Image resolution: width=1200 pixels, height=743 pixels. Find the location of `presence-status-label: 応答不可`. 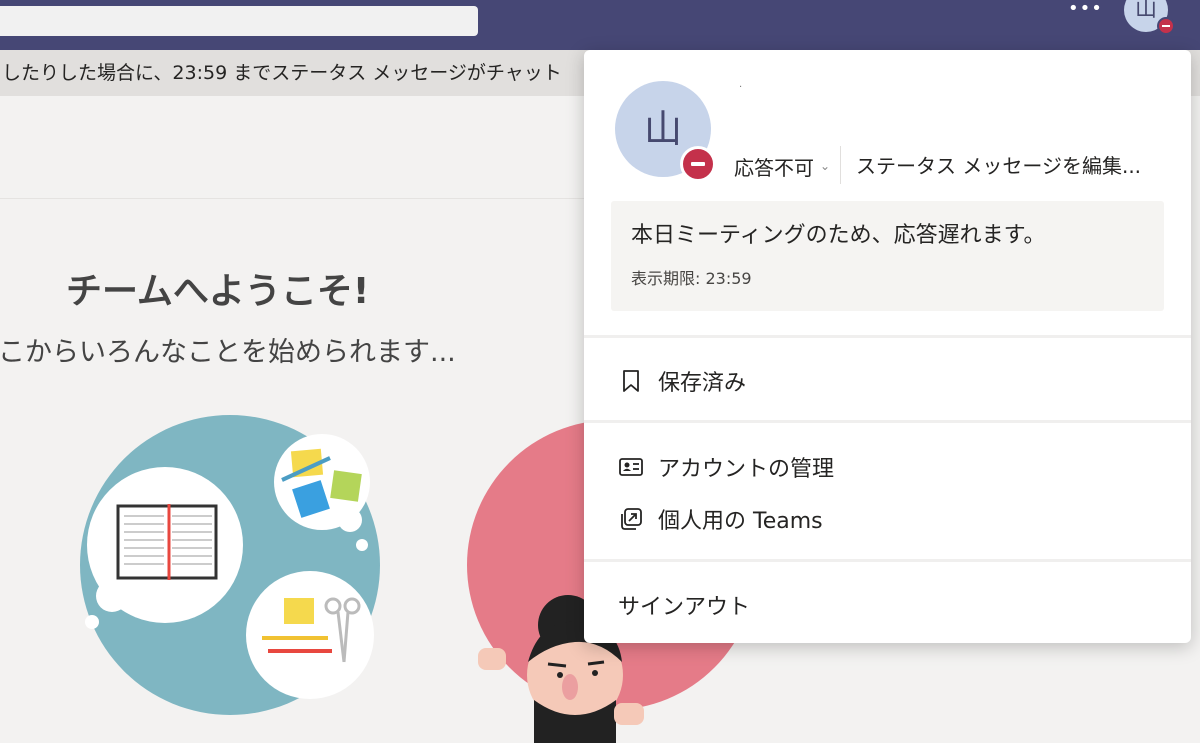

presence-status-label: 応答不可 is located at coordinates (774, 167).